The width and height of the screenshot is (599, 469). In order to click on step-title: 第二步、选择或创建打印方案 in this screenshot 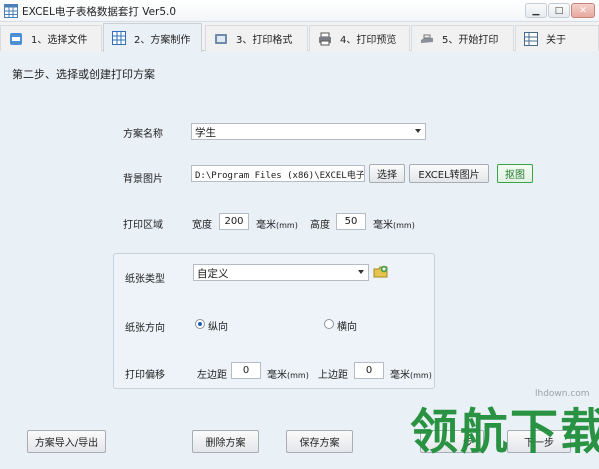, I will do `click(83, 74)`.